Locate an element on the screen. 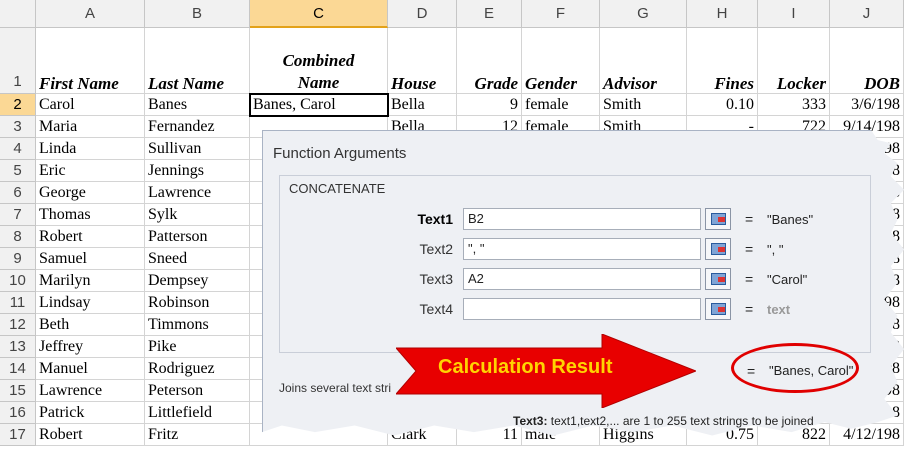 The width and height of the screenshot is (904, 462). calculation-result-label: Calculation Result is located at coordinates (525, 367).